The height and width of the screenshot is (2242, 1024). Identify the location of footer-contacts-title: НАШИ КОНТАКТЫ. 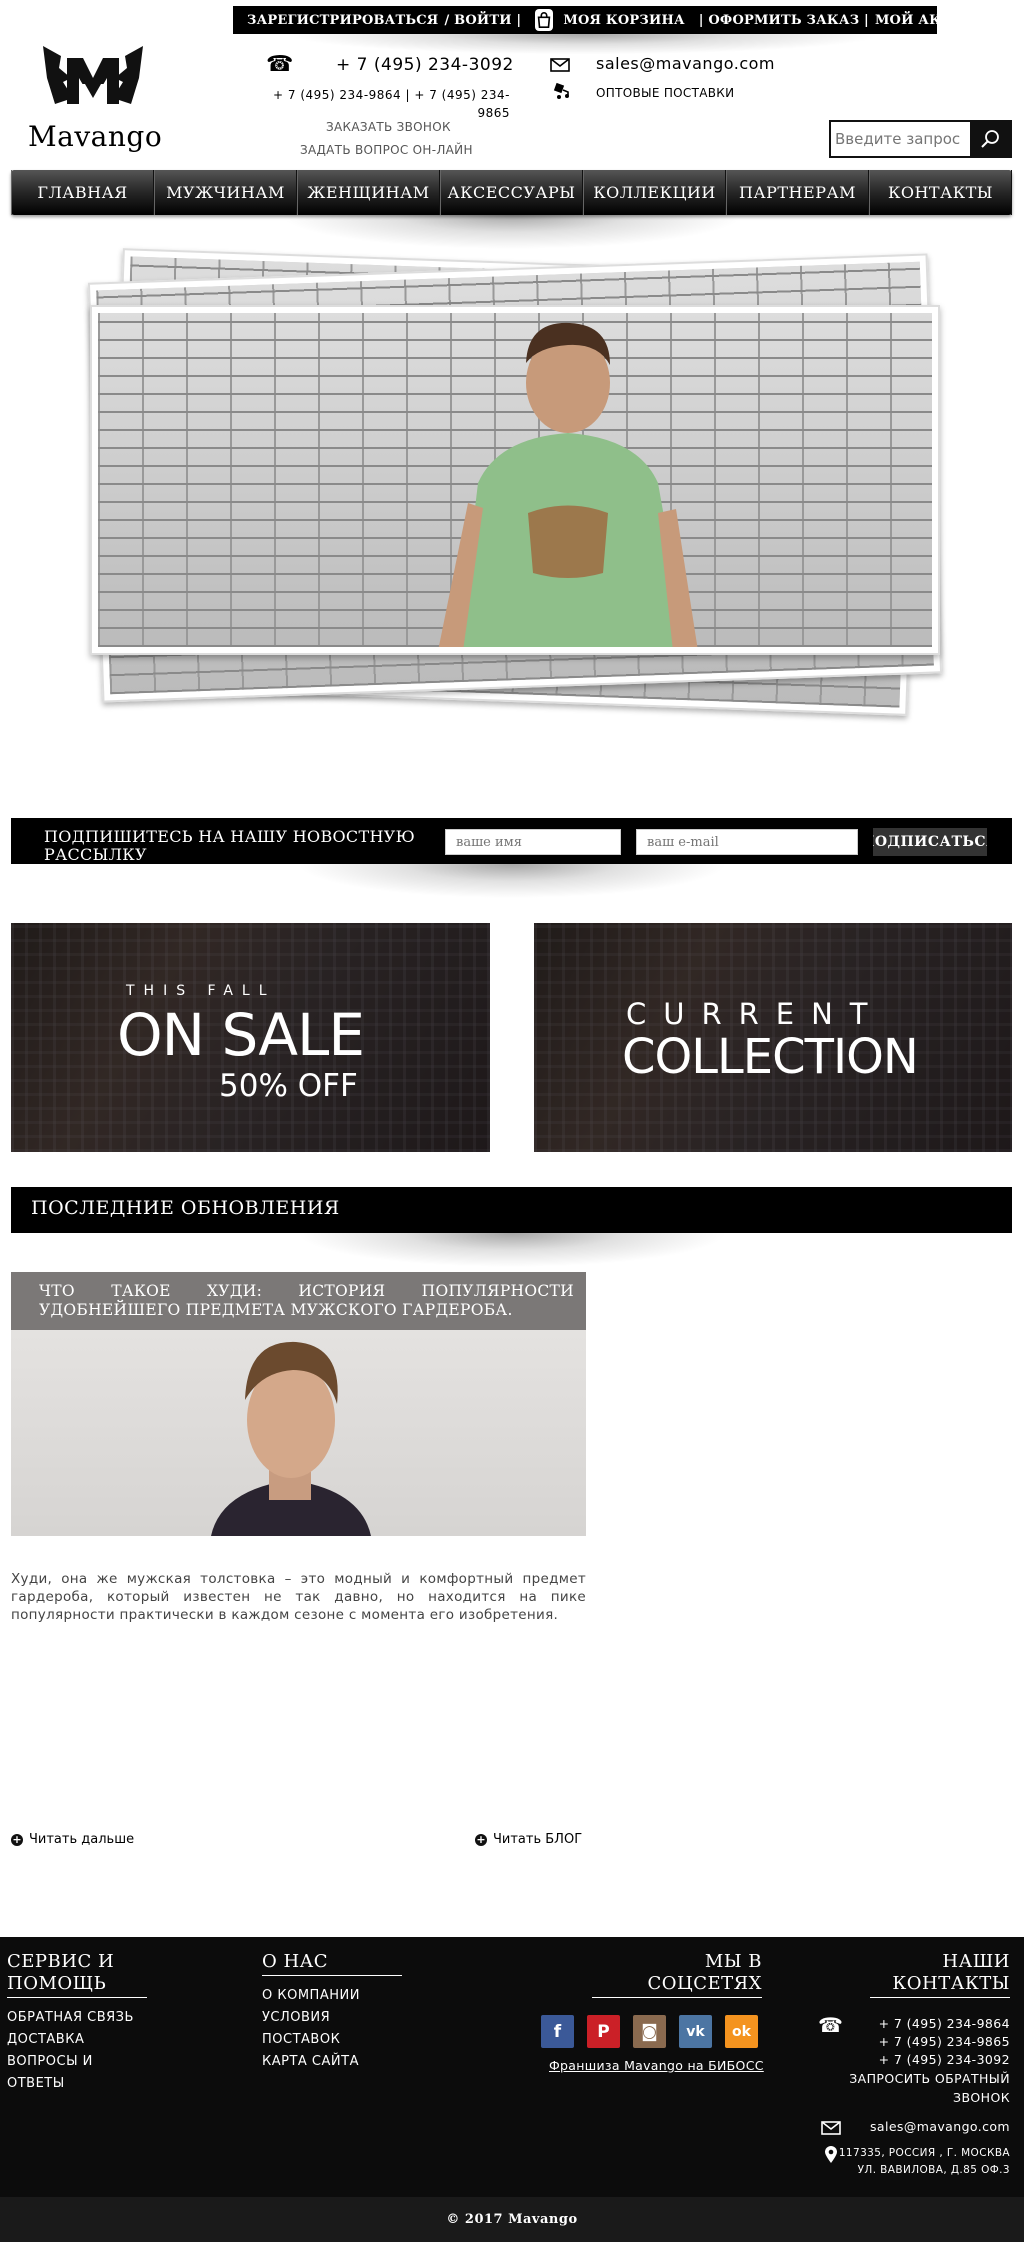
(940, 1974).